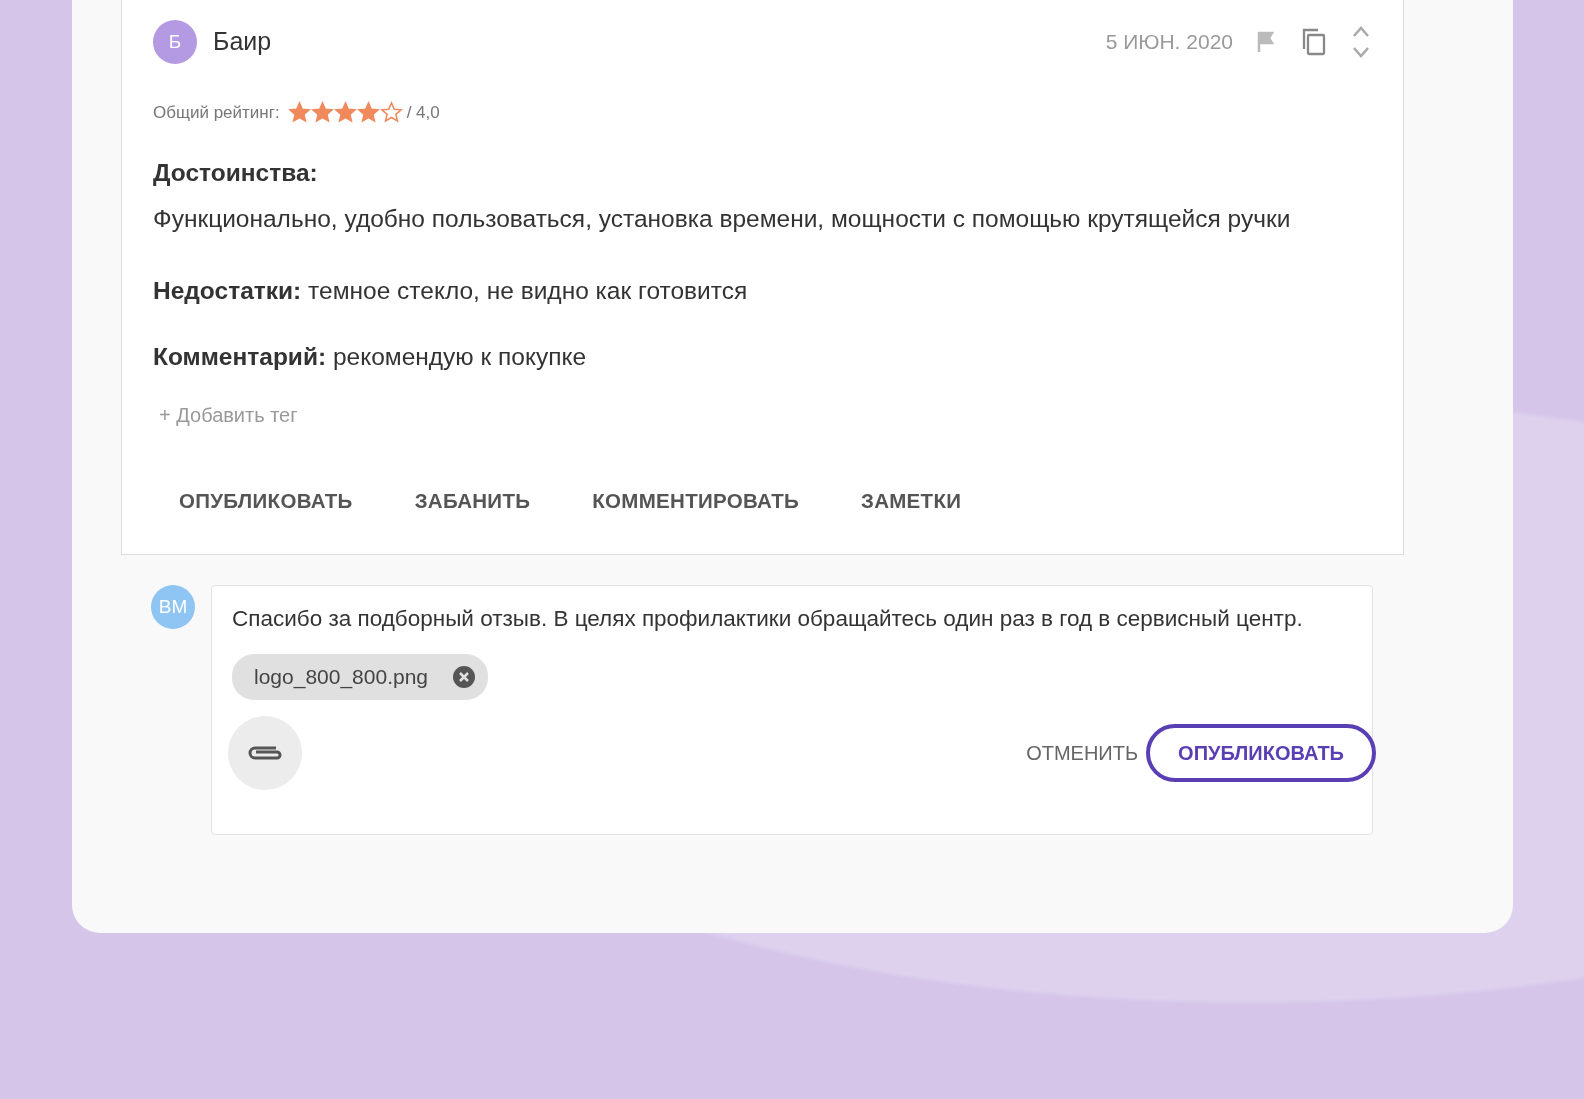  Describe the element at coordinates (802, 619) in the screenshot. I see `reply-text: Спасибо за подборный отзыв. В целях профилактики обращайтесь один раз в год в сервисный центр.` at that location.